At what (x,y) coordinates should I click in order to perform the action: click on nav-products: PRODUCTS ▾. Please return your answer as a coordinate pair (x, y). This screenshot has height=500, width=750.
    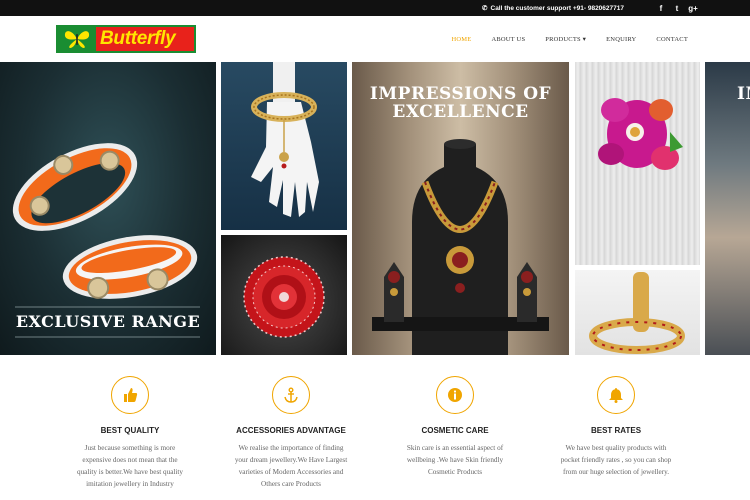
    Looking at the image, I should click on (565, 39).